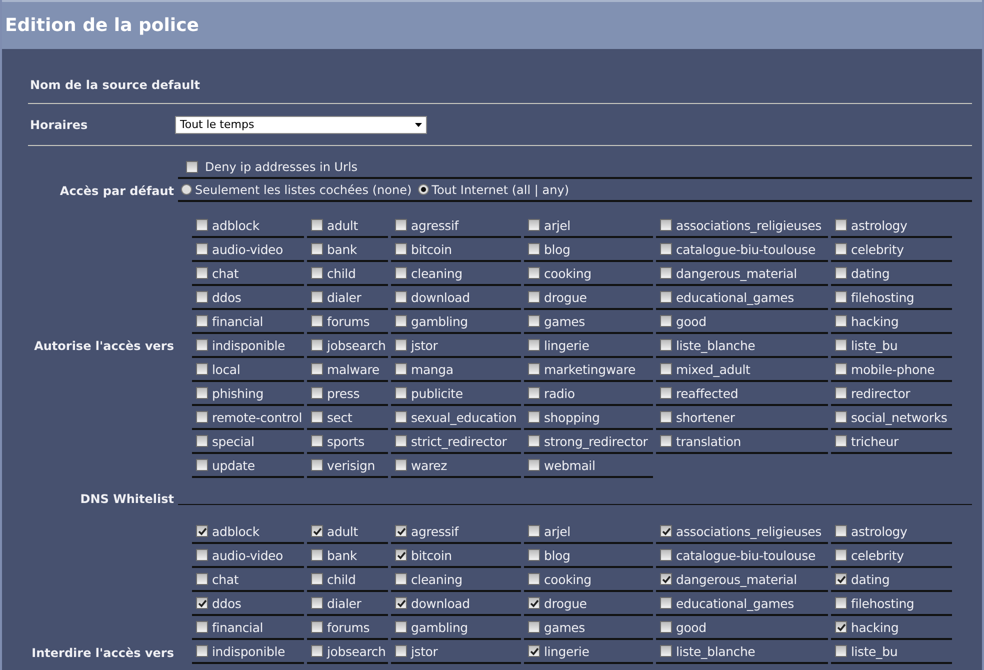 This screenshot has height=670, width=984. Describe the element at coordinates (588, 346) in the screenshot. I see `category-option: lingerie` at that location.